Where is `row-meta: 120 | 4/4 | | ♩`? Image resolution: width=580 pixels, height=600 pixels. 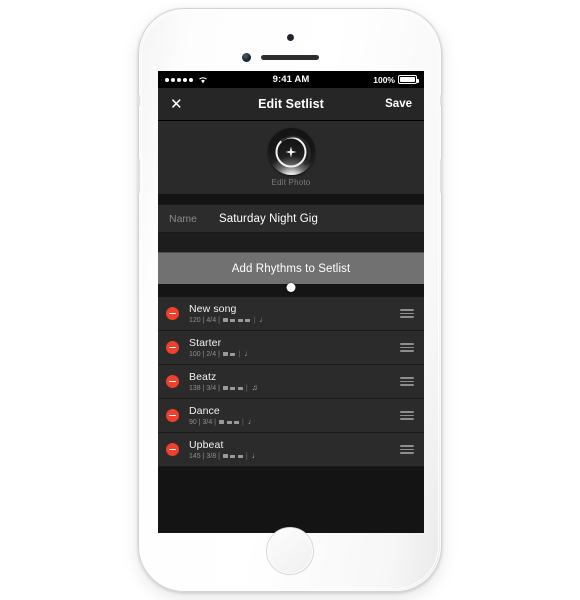 row-meta: 120 | 4/4 | | ♩ is located at coordinates (228, 319).